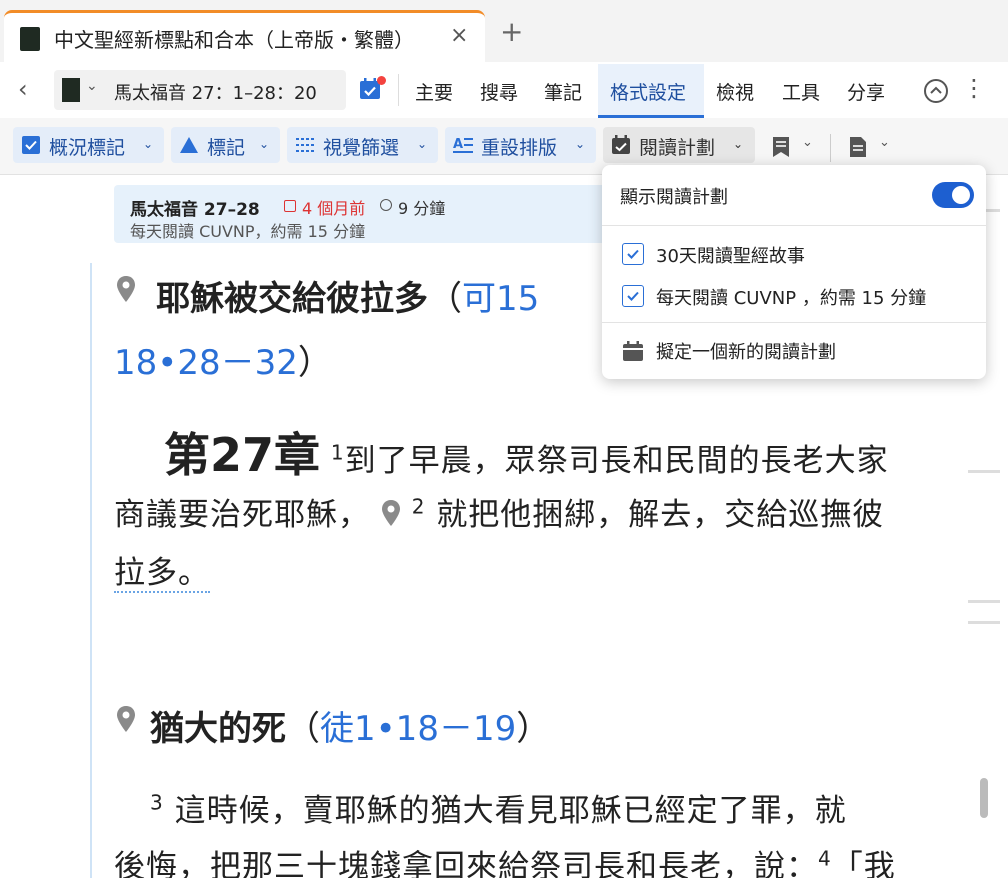 The image size is (1008, 878). I want to click on document-icon, so click(858, 147).